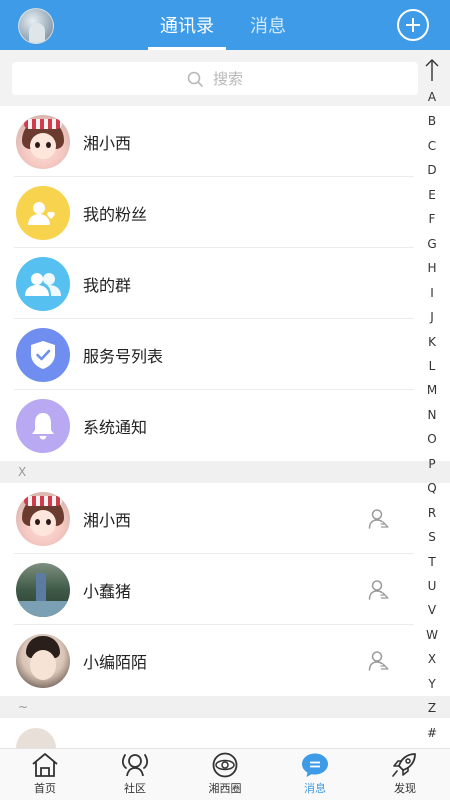 The width and height of the screenshot is (450, 800). I want to click on contact-row: 小蠢猪, so click(225, 589).